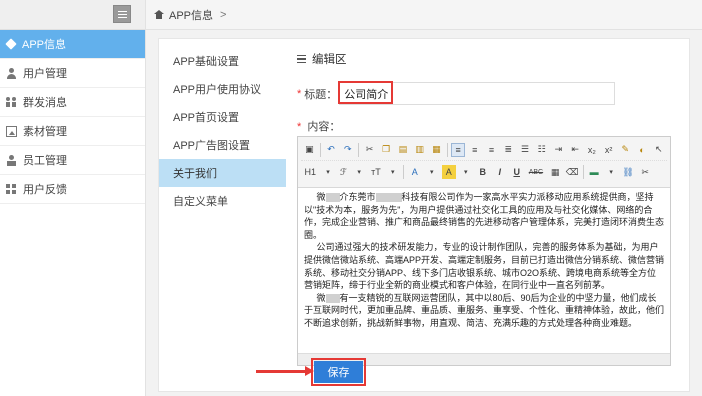 This screenshot has height=396, width=702. I want to click on save-highlight-box, so click(338, 372).